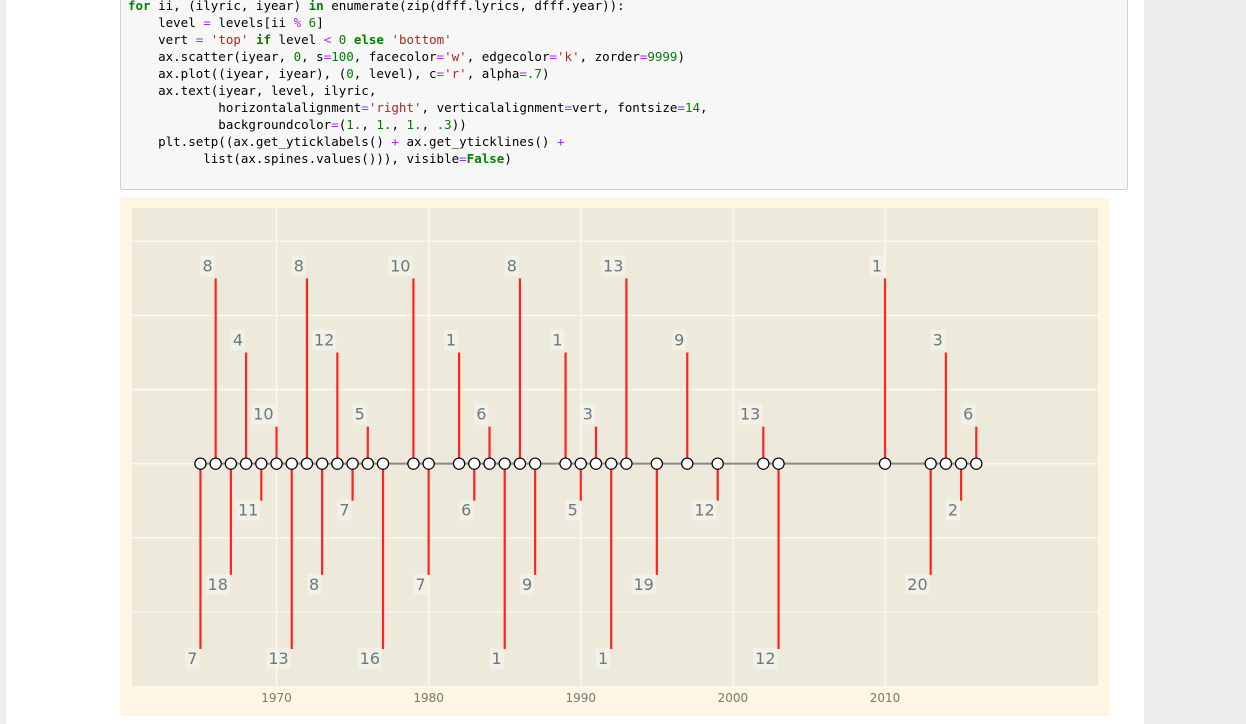  What do you see at coordinates (276, 698) in the screenshot?
I see `x-tick-label: 1970` at bounding box center [276, 698].